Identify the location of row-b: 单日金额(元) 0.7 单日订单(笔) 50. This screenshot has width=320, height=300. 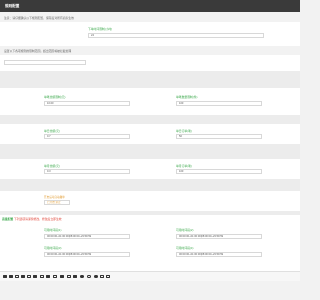
(150, 134).